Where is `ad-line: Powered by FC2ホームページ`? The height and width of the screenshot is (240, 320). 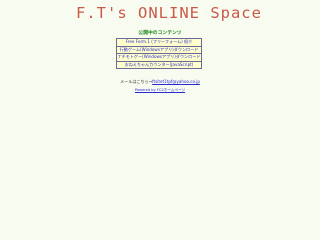
ad-line: Powered by FC2ホームページ is located at coordinates (160, 90).